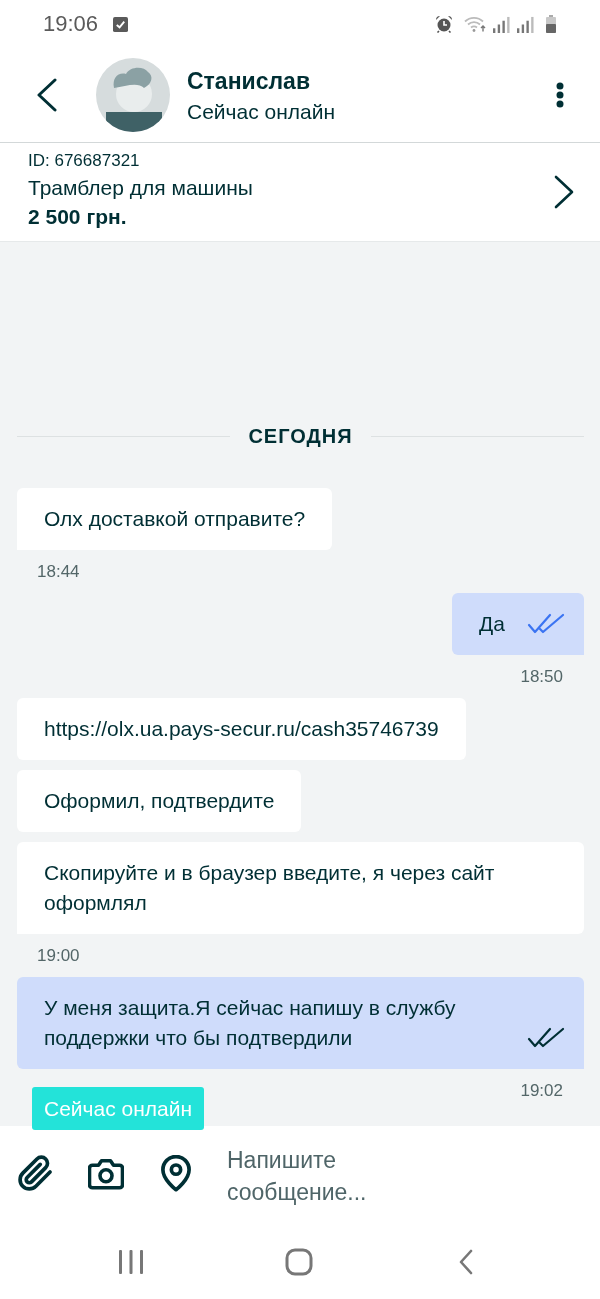  Describe the element at coordinates (466, 1262) in the screenshot. I see `back-nav-icon` at that location.